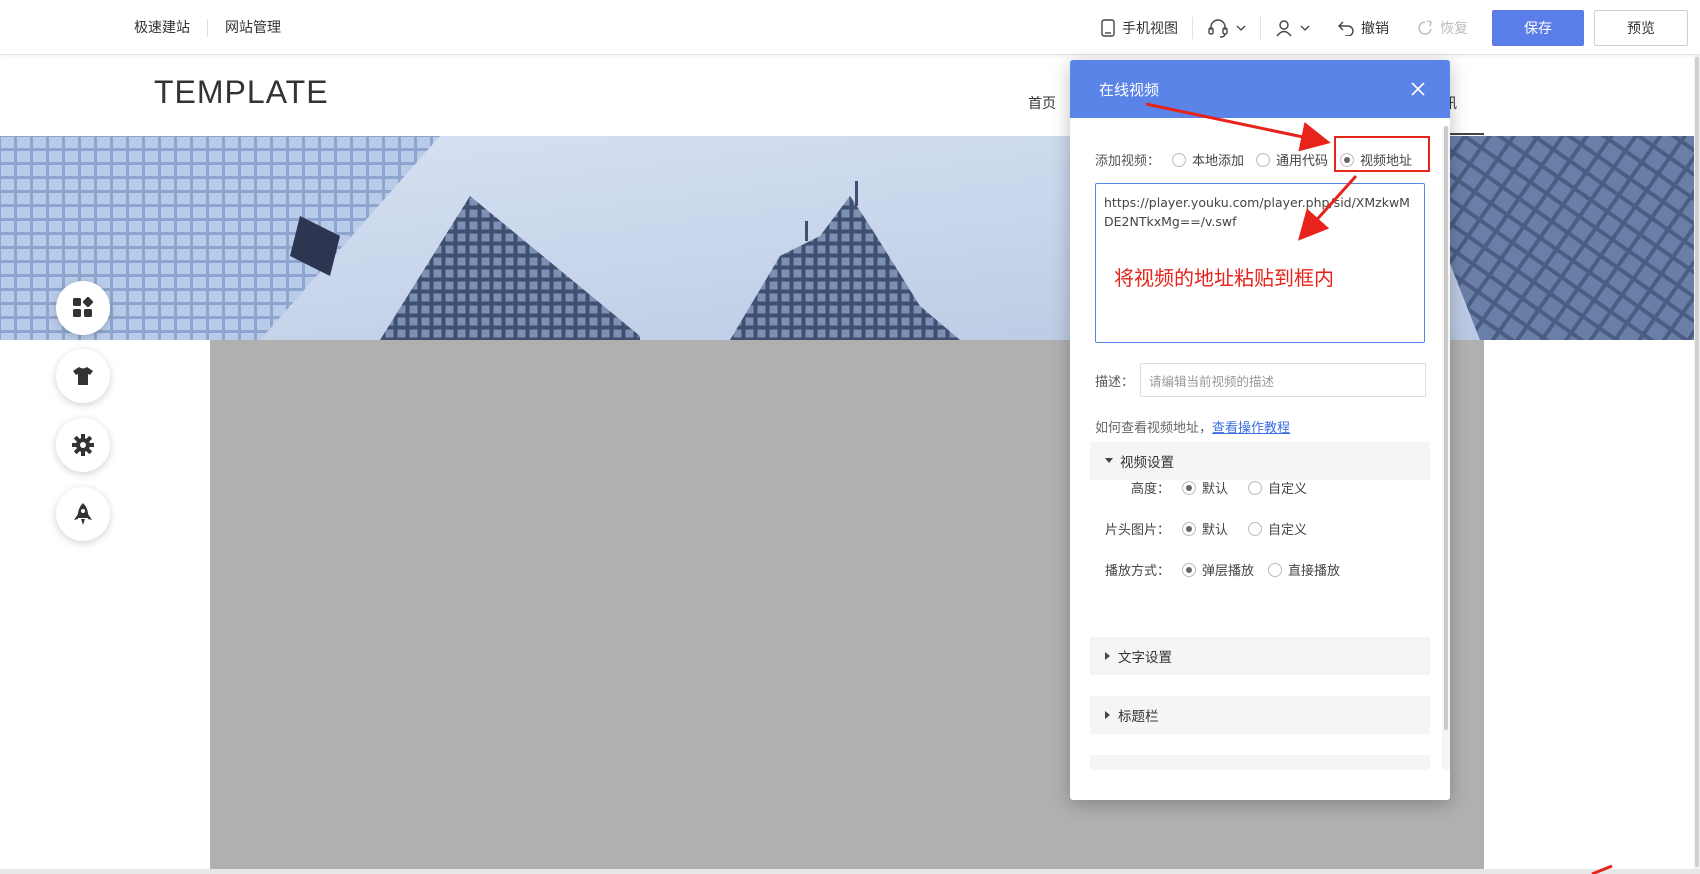 The width and height of the screenshot is (1700, 874). I want to click on page-scrollbar, so click(1697, 462).